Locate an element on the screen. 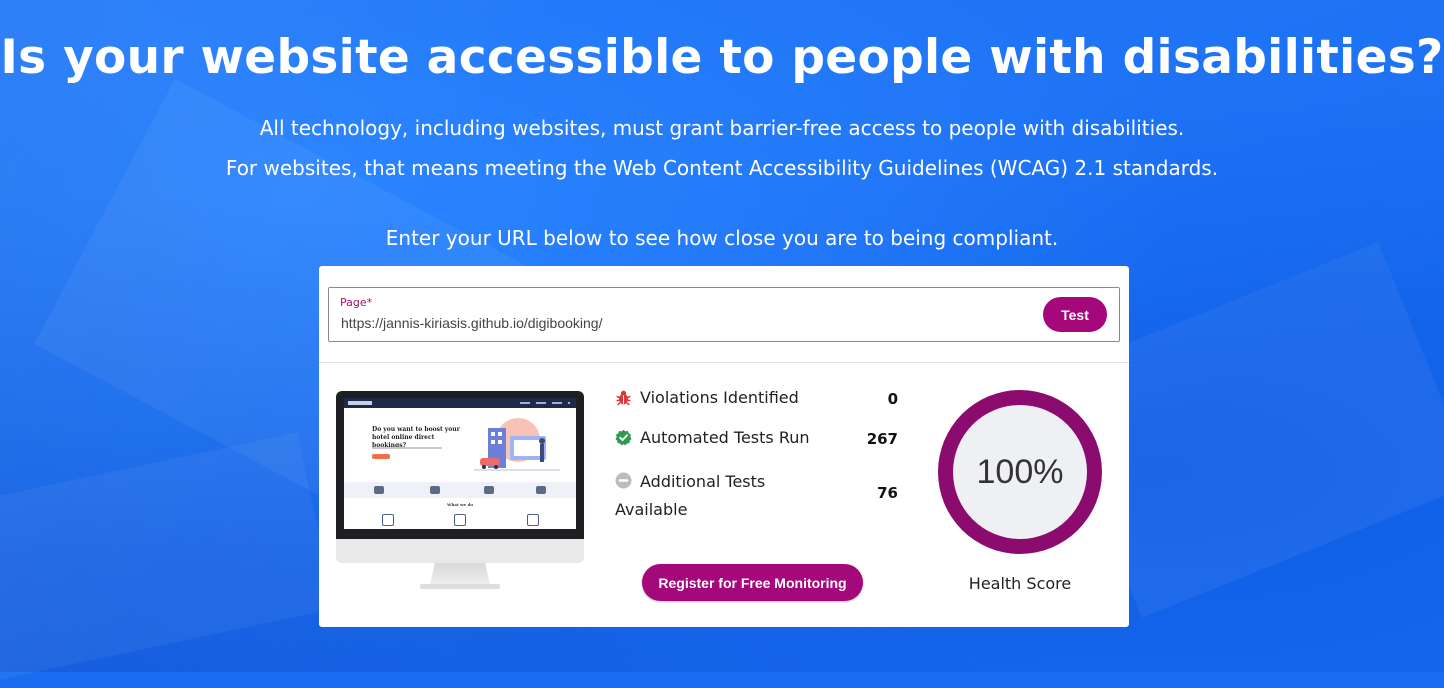 The image size is (1444, 688). stat-automated: Automated Tests Run is located at coordinates (712, 437).